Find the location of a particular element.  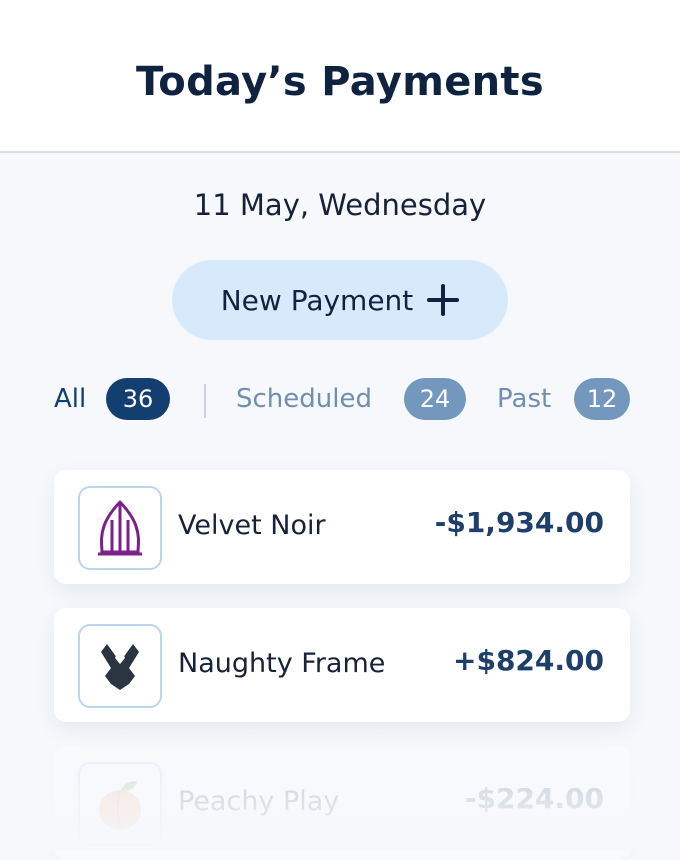

payment-card: Velvet Noir -$1,934.00 is located at coordinates (342, 527).